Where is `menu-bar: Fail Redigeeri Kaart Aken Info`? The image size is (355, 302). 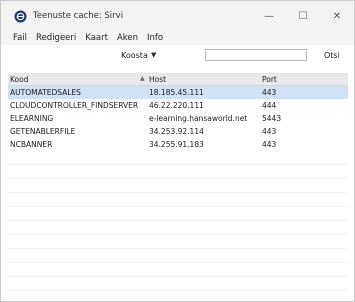 menu-bar: Fail Redigeeri Kaart Aken Info is located at coordinates (177, 38).